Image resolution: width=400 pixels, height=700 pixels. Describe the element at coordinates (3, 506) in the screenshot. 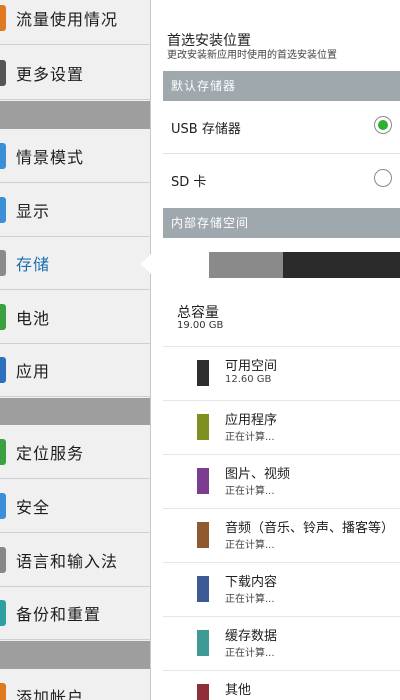

I see `security-icon` at that location.